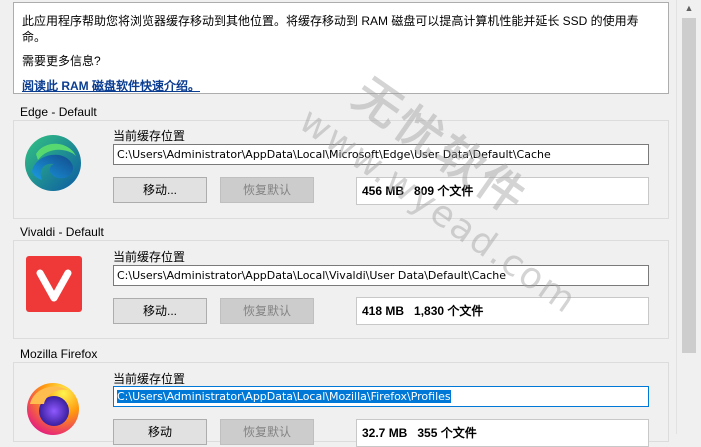 The image size is (701, 447). What do you see at coordinates (267, 432) in the screenshot?
I see `firefox-restore-default-button: 恢复默认` at bounding box center [267, 432].